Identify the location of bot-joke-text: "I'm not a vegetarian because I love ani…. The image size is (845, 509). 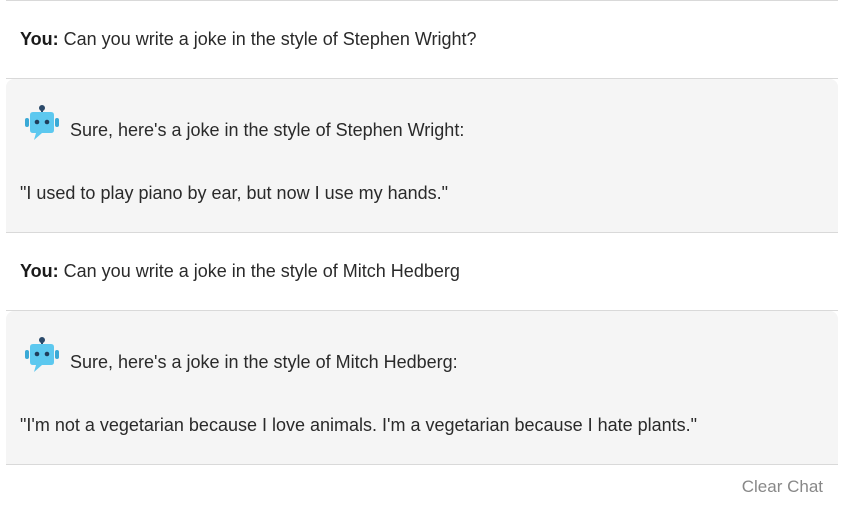
(359, 425).